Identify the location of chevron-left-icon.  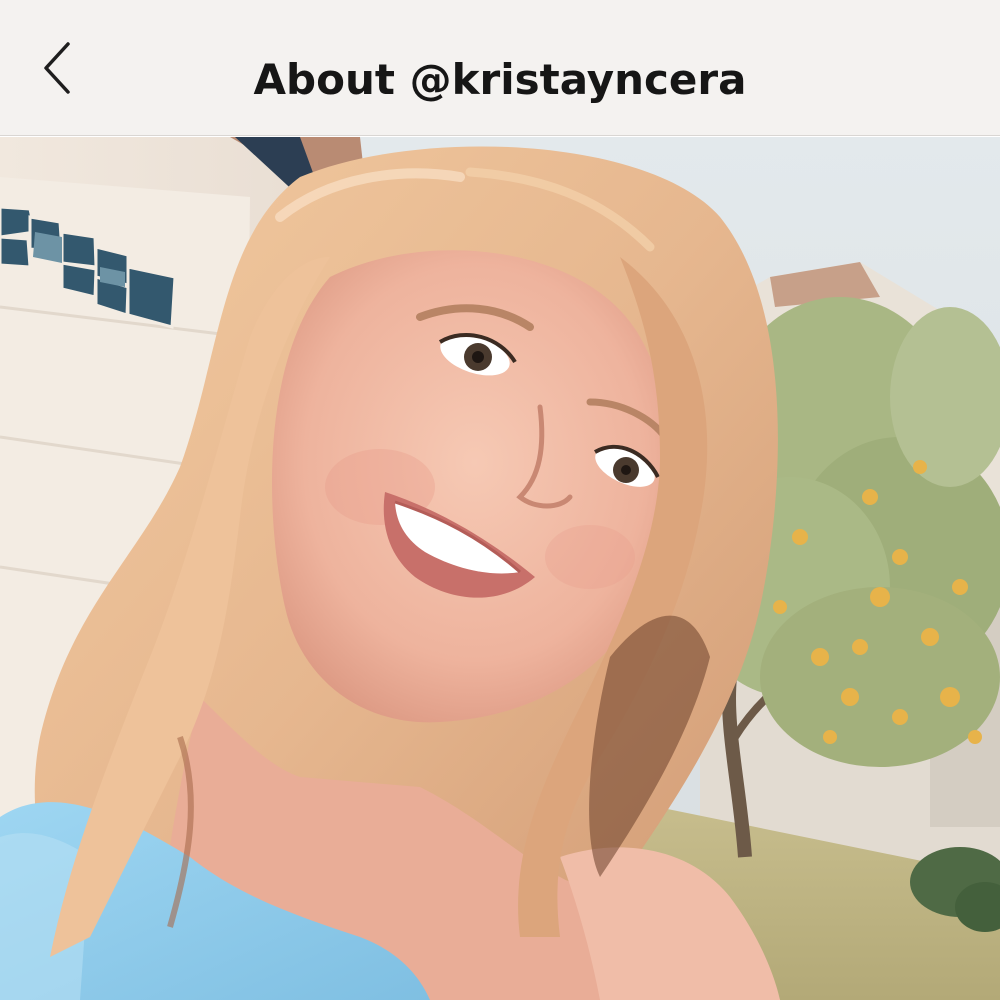
(57, 68).